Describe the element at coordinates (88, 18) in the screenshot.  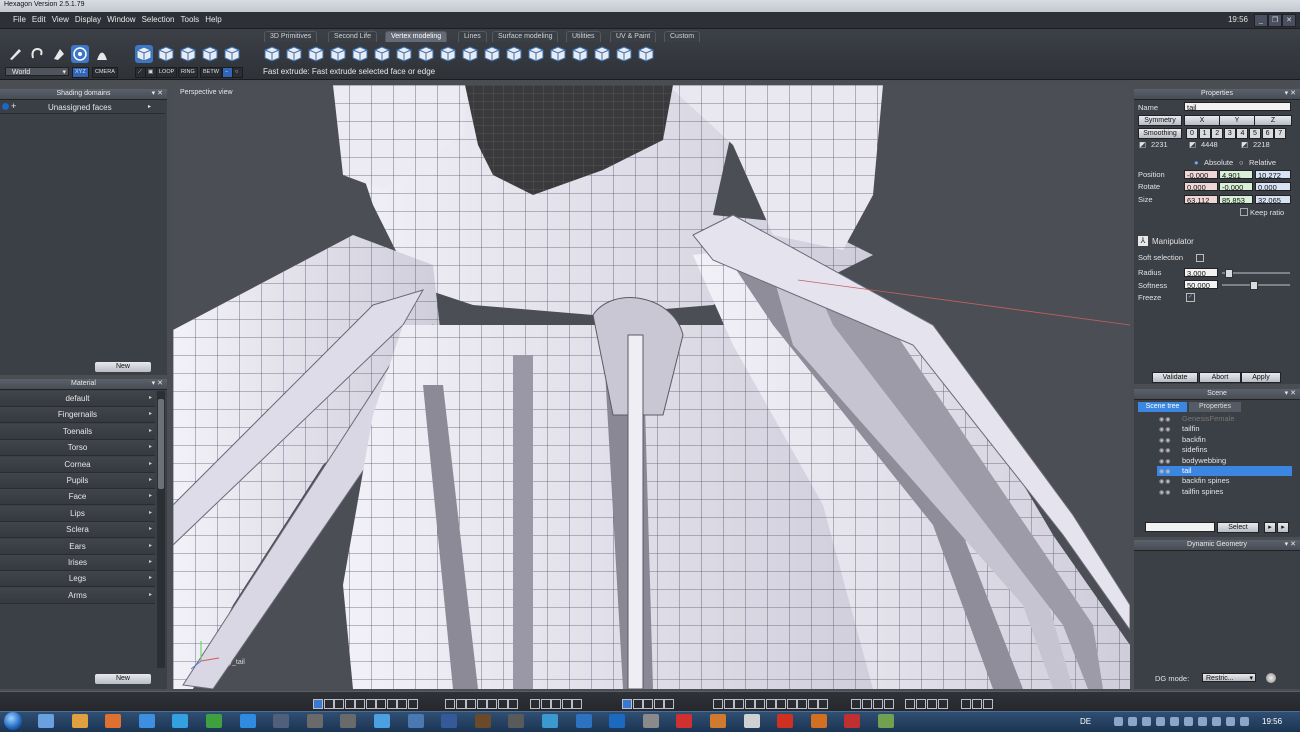
I see `menu-display: Display` at that location.